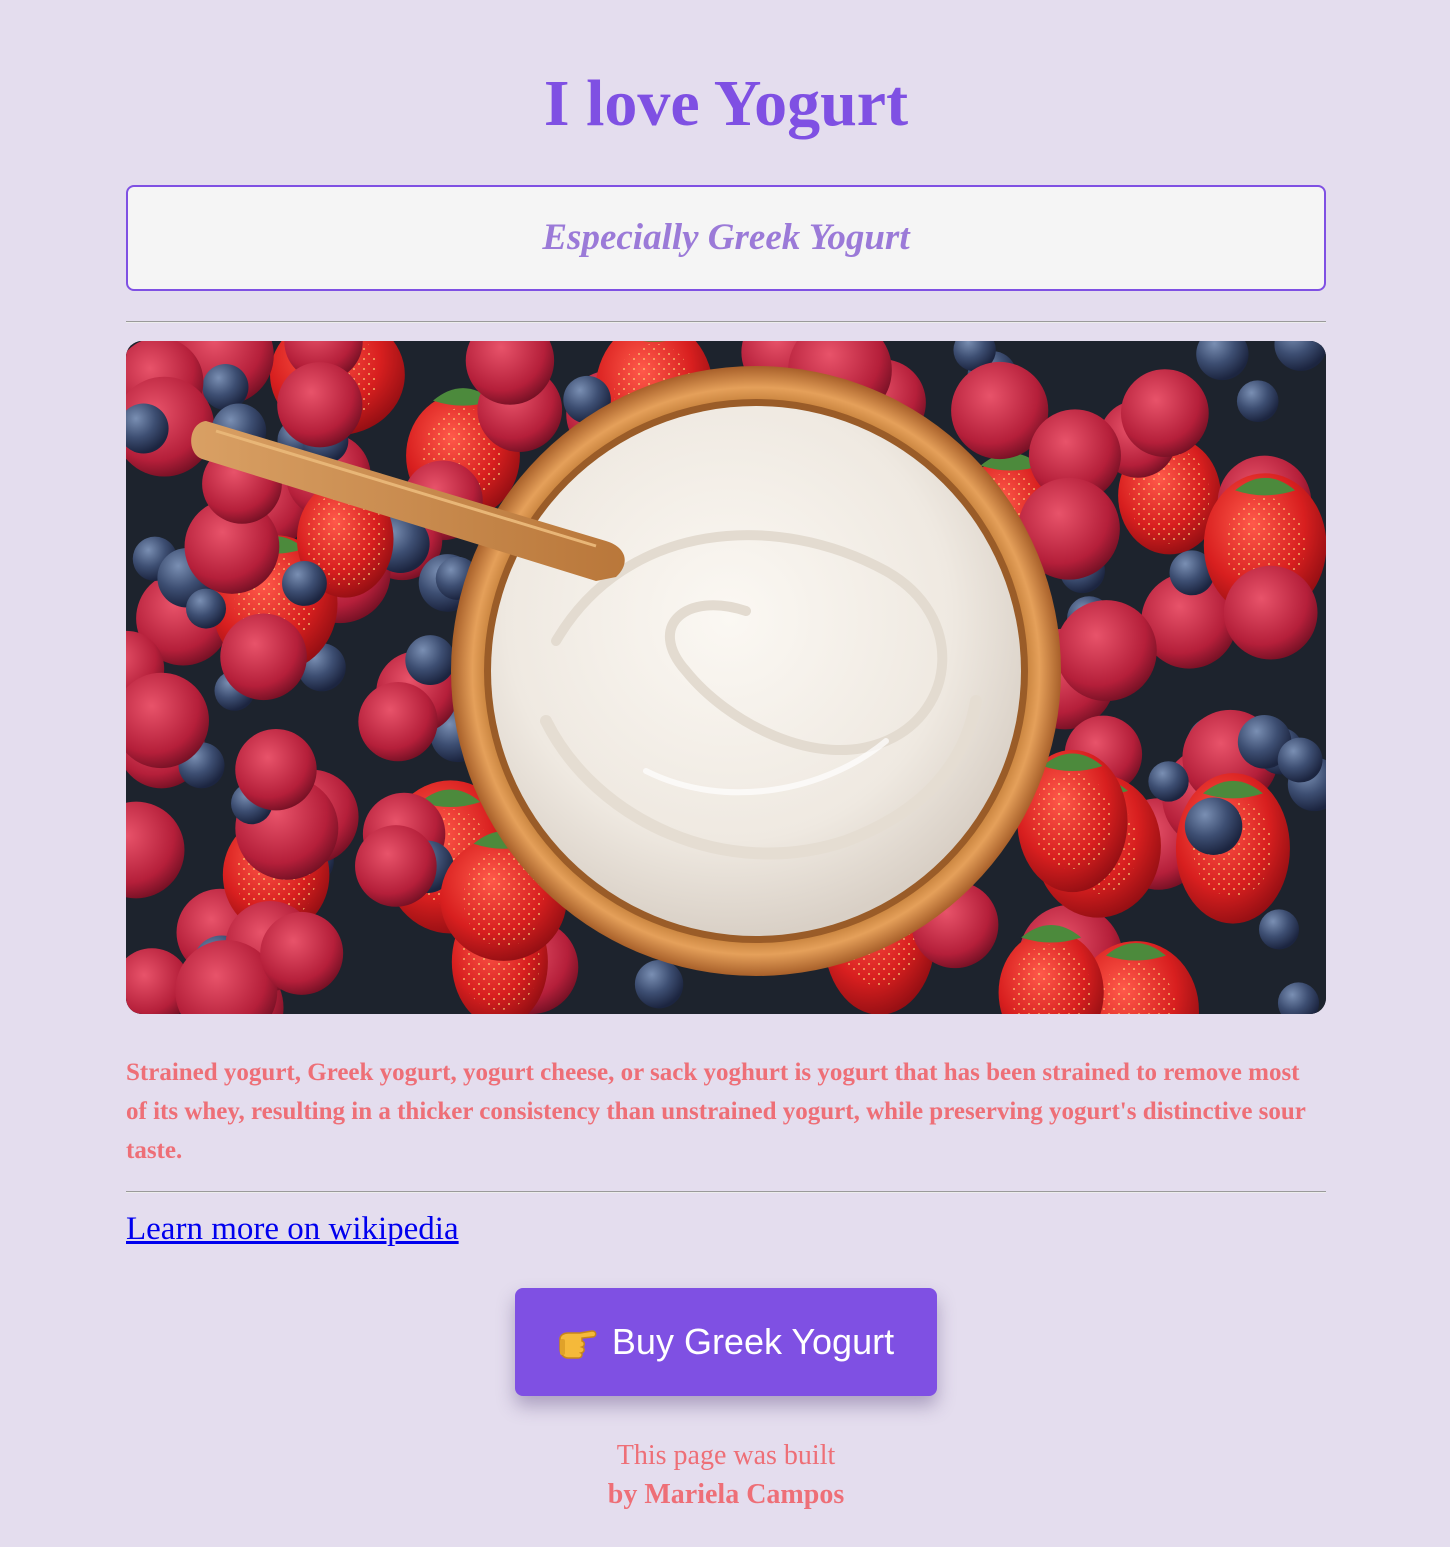  I want to click on footer: This page was built by Mariela Campos, so click(726, 1475).